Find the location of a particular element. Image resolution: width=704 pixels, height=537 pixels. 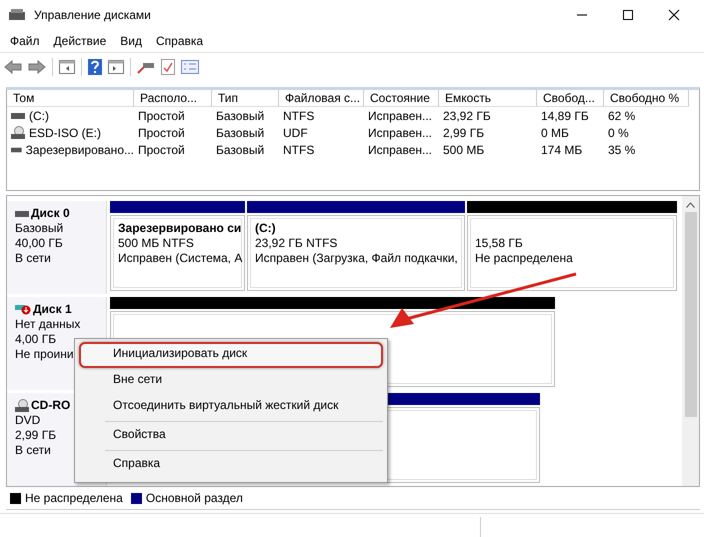

table-cell: 35 % is located at coordinates (622, 149).